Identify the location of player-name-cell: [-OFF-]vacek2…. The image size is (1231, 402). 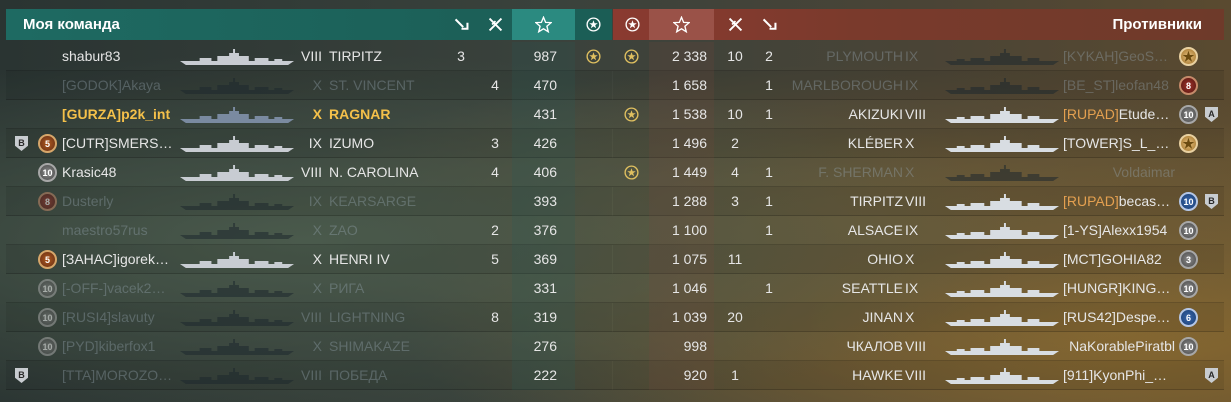
(120, 288).